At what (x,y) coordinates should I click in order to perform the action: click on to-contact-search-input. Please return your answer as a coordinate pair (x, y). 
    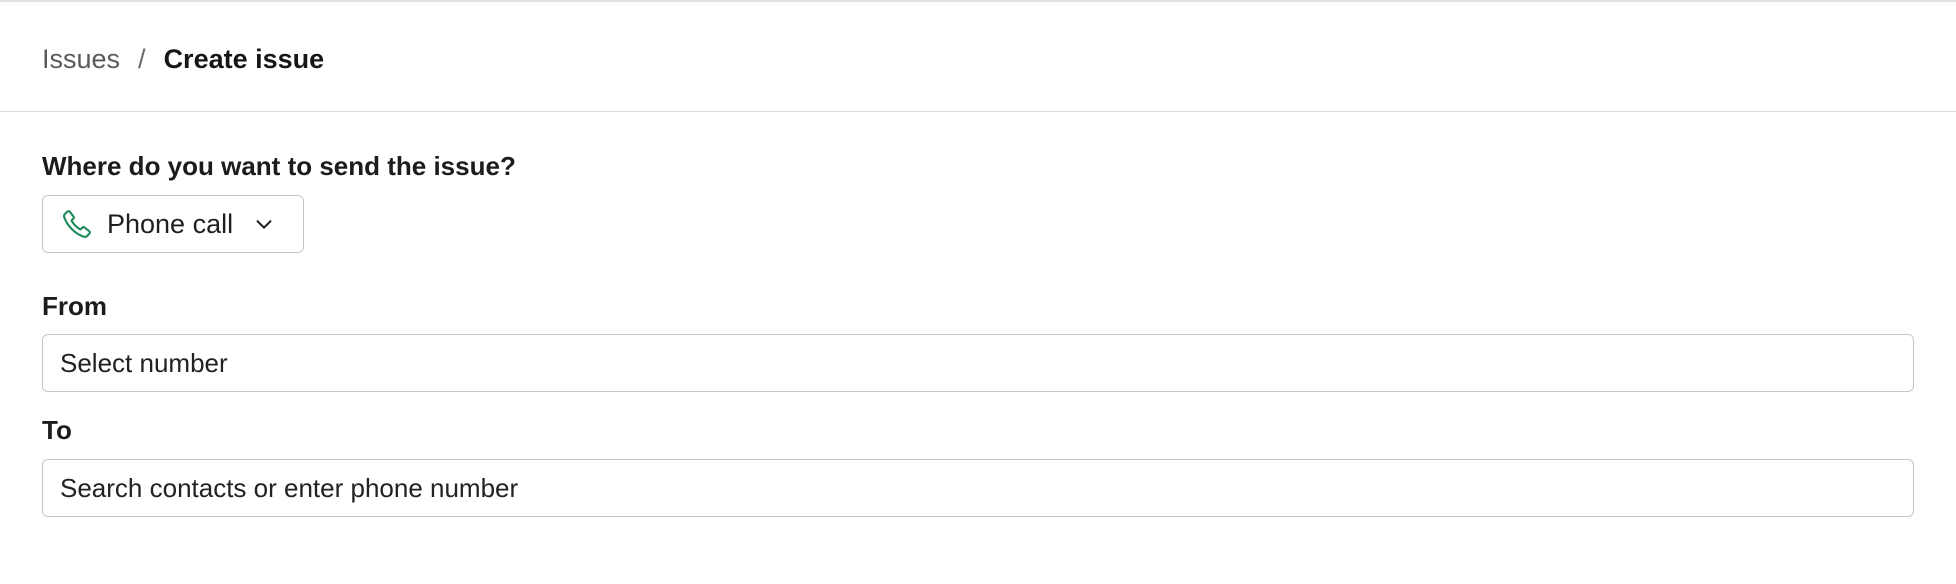
    Looking at the image, I should click on (978, 488).